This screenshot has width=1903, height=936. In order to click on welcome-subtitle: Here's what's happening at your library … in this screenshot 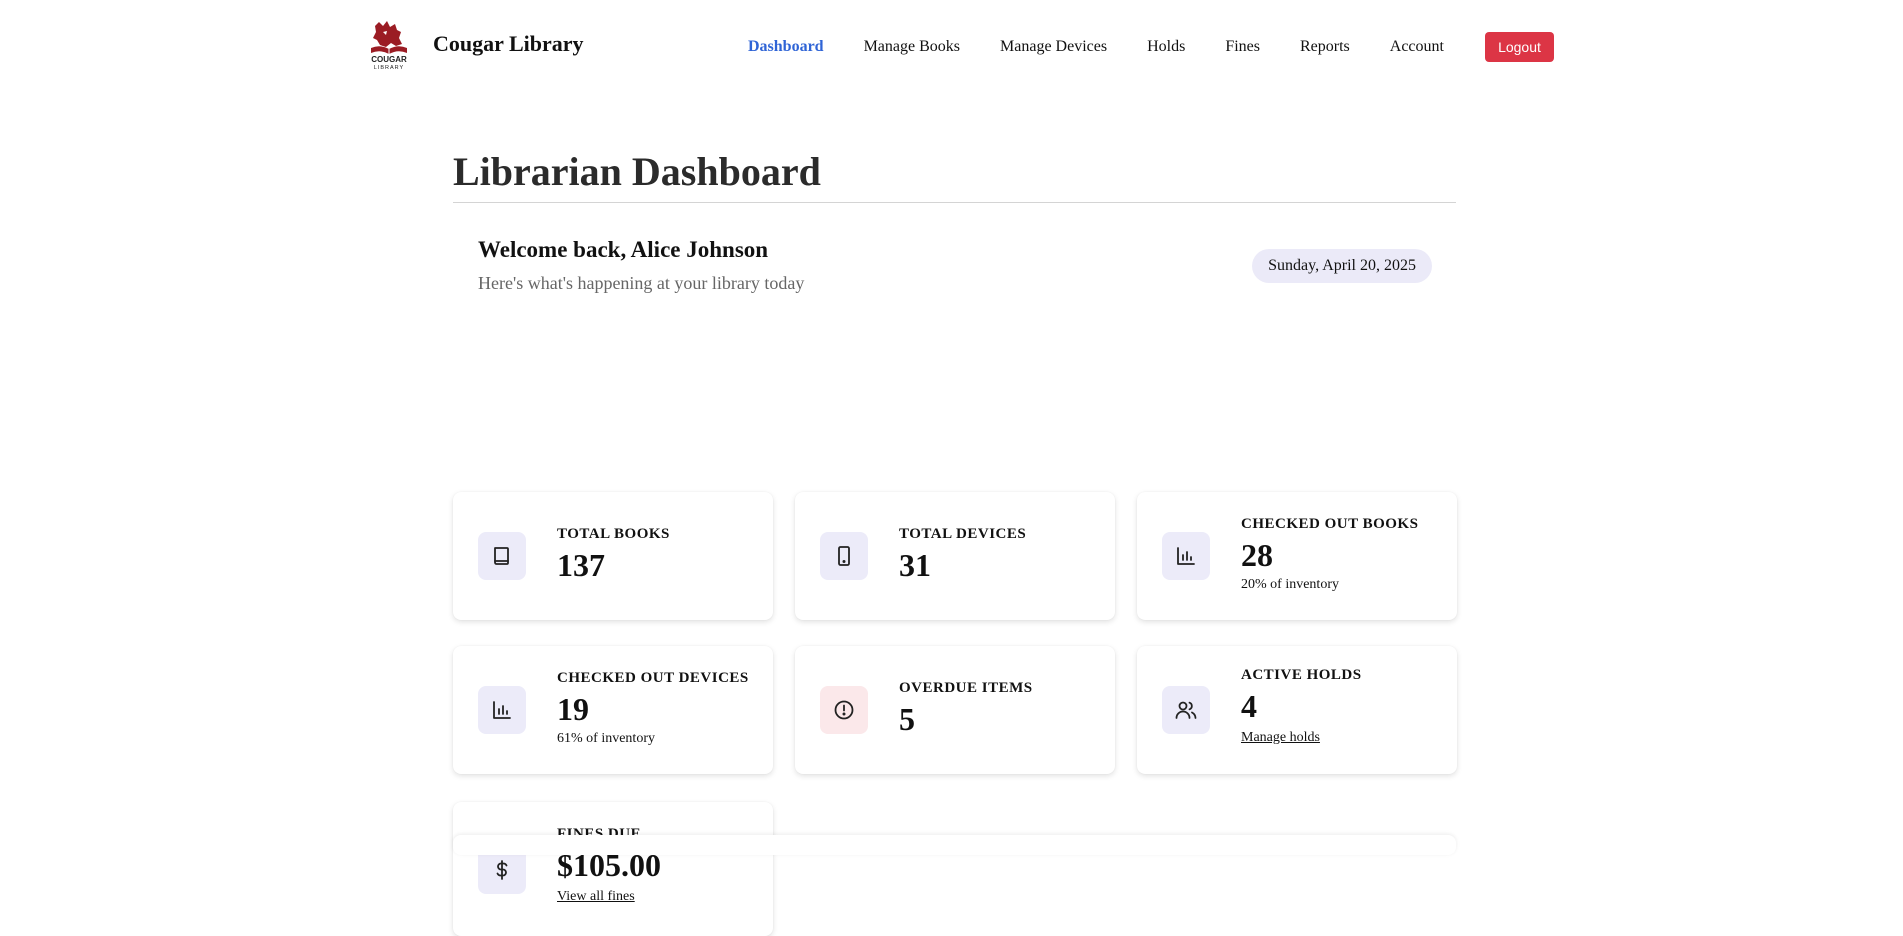, I will do `click(641, 283)`.